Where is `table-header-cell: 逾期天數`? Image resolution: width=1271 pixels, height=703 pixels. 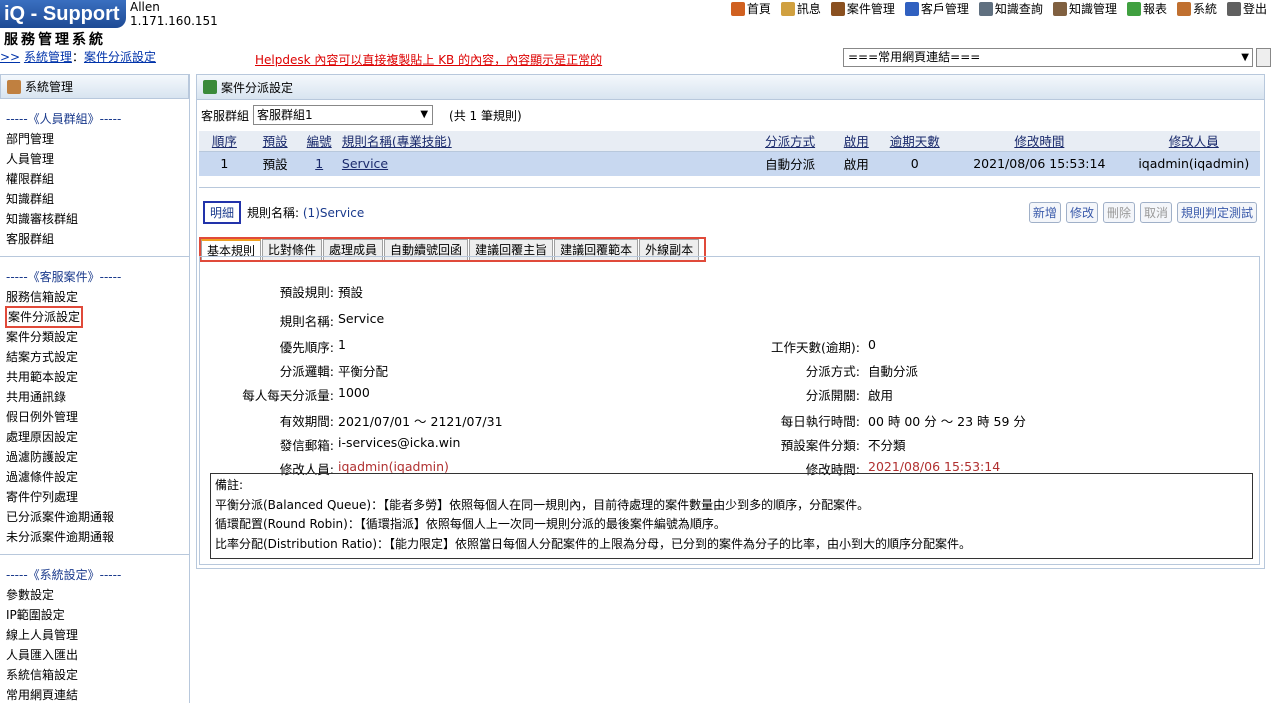 table-header-cell: 逾期天數 is located at coordinates (915, 141).